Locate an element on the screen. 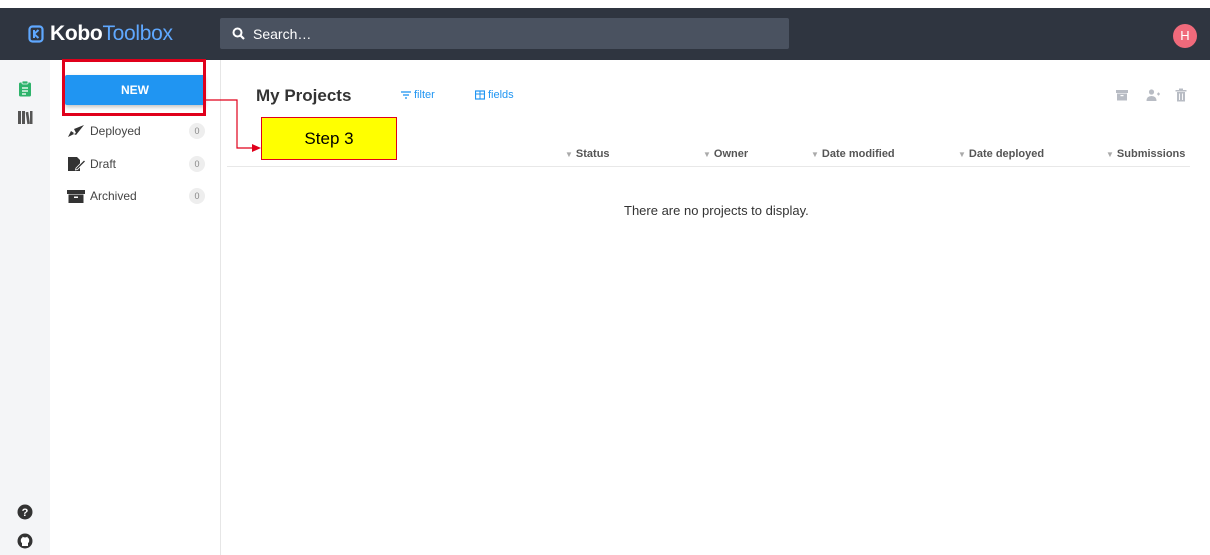 Image resolution: width=1210 pixels, height=555 pixels. deployed-count-badge: 0 is located at coordinates (197, 131).